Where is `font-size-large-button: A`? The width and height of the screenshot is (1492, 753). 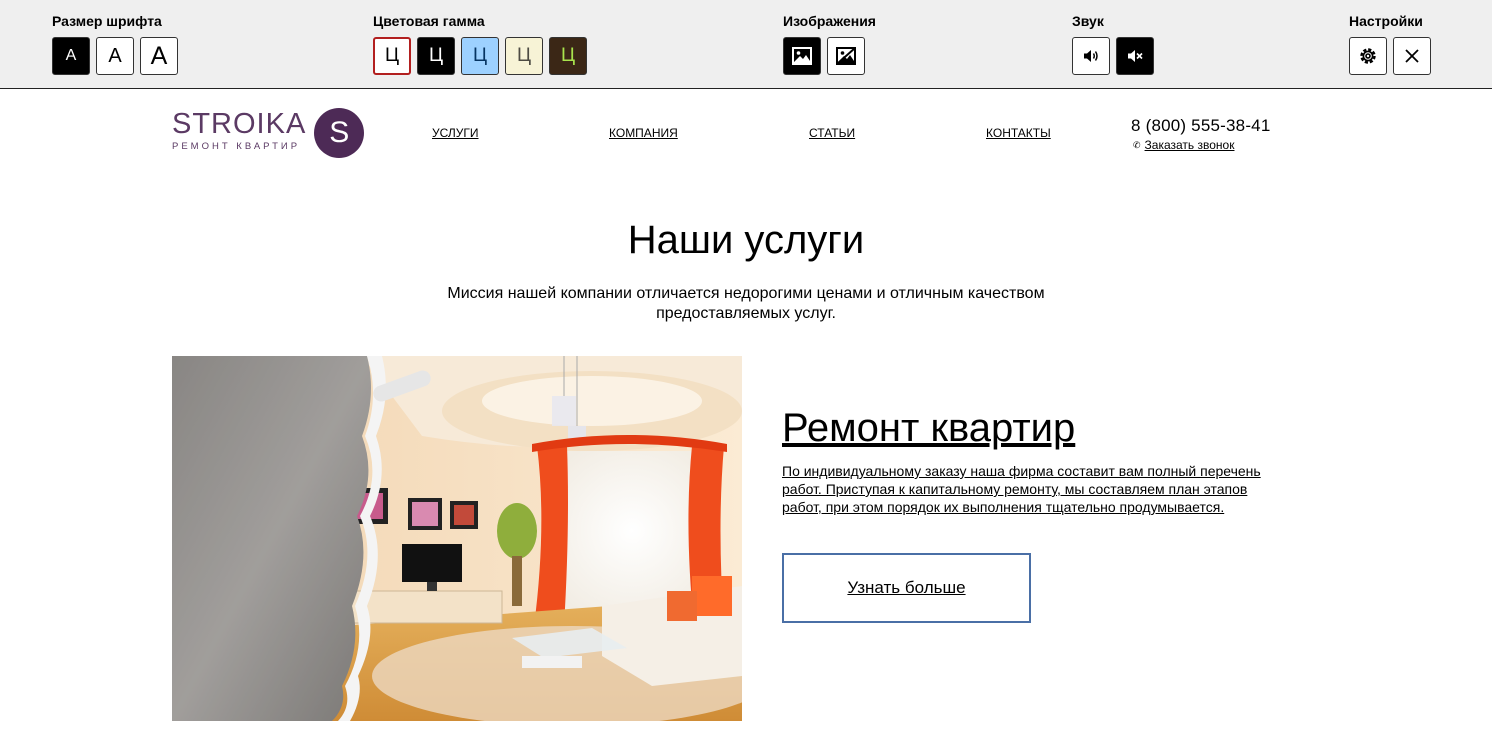
font-size-large-button: A is located at coordinates (159, 56).